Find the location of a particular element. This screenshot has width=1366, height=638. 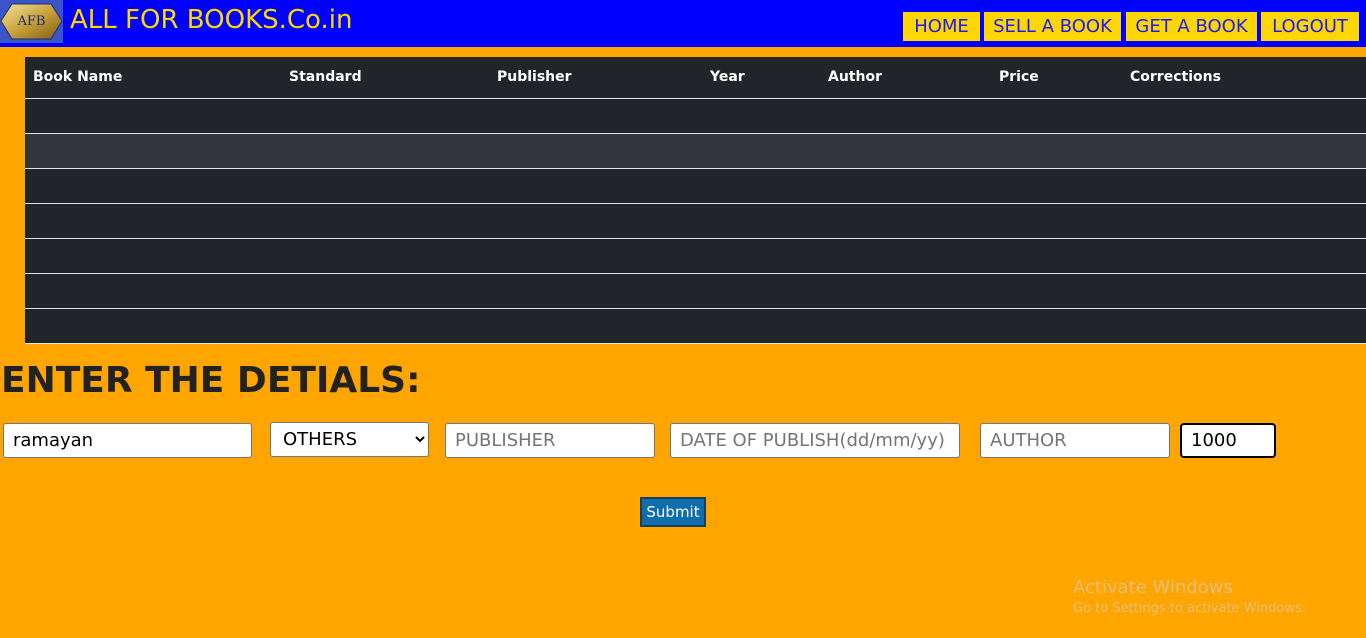

date-of-publish-input is located at coordinates (815, 440).